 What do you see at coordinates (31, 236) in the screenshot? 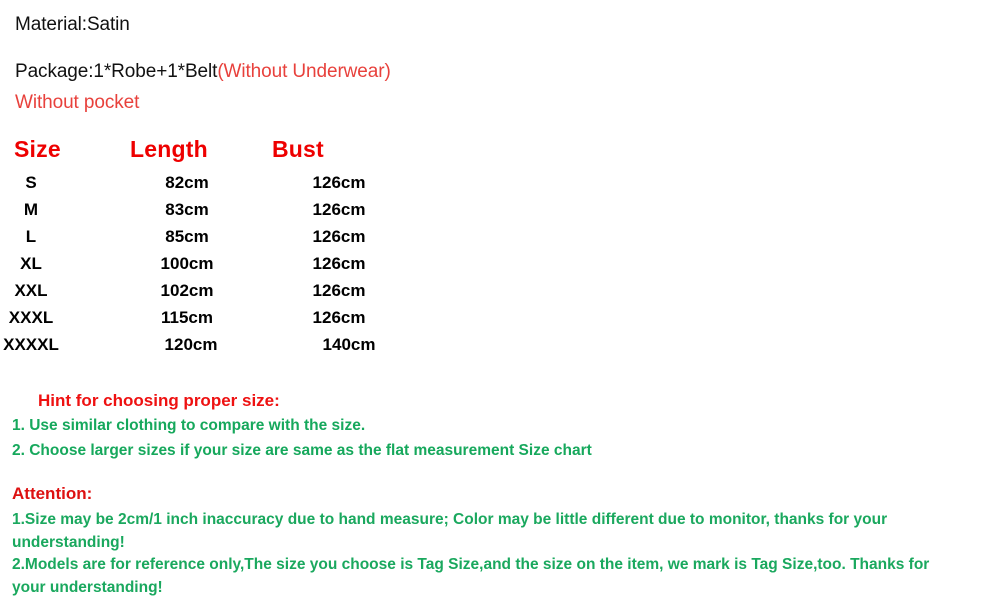
I see `cell-size: L` at bounding box center [31, 236].